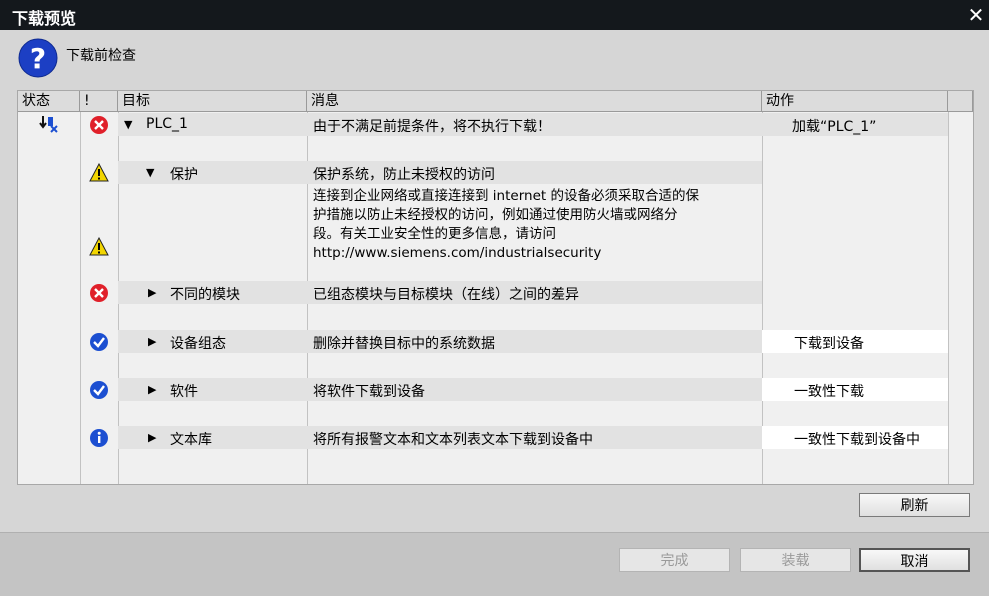 This screenshot has height=596, width=989. Describe the element at coordinates (184, 392) in the screenshot. I see `target-label: 软件` at that location.